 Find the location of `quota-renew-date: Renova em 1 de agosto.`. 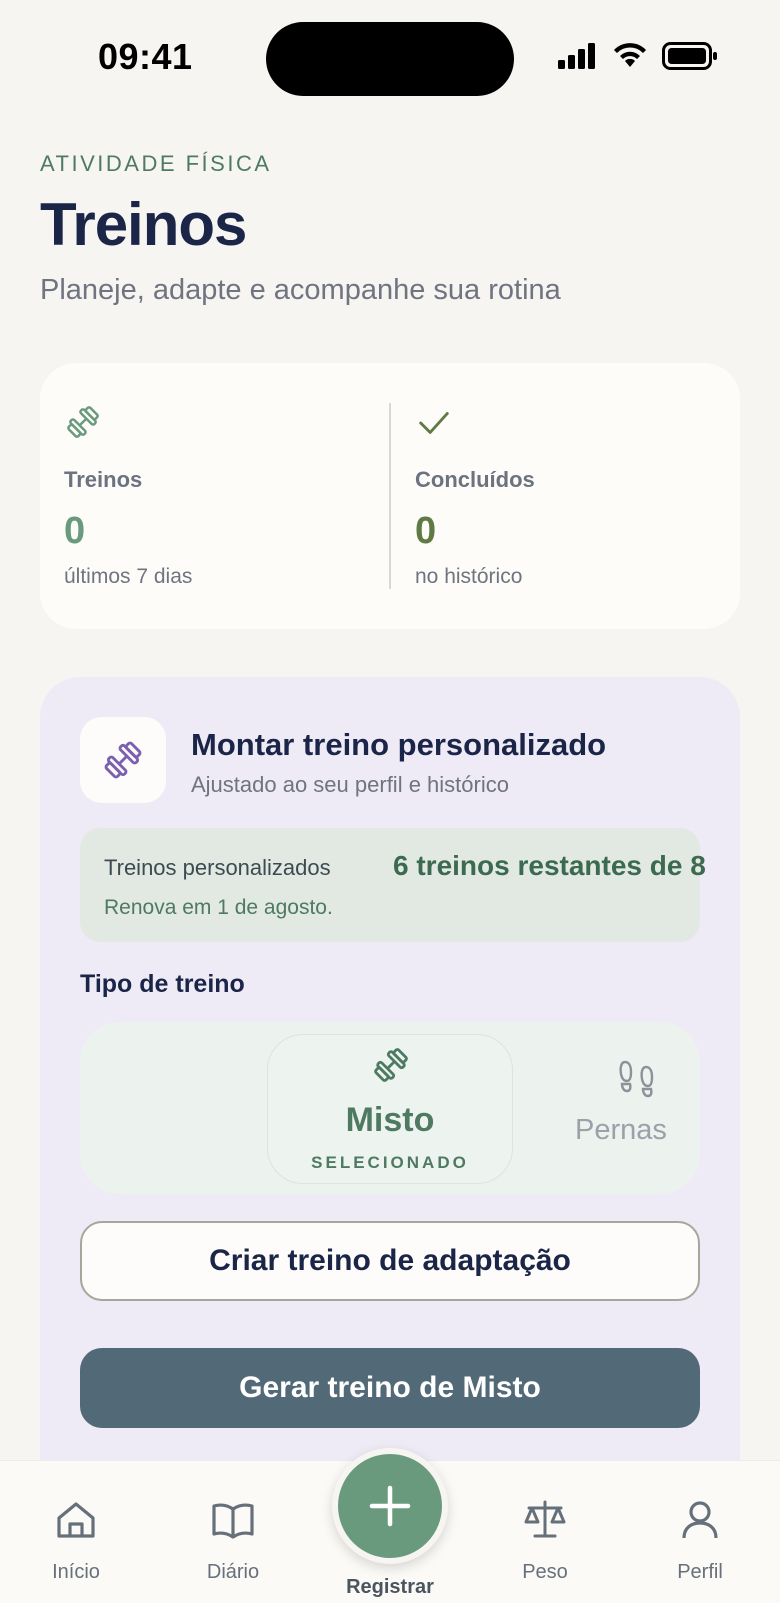

quota-renew-date: Renova em 1 de agosto. is located at coordinates (218, 907).